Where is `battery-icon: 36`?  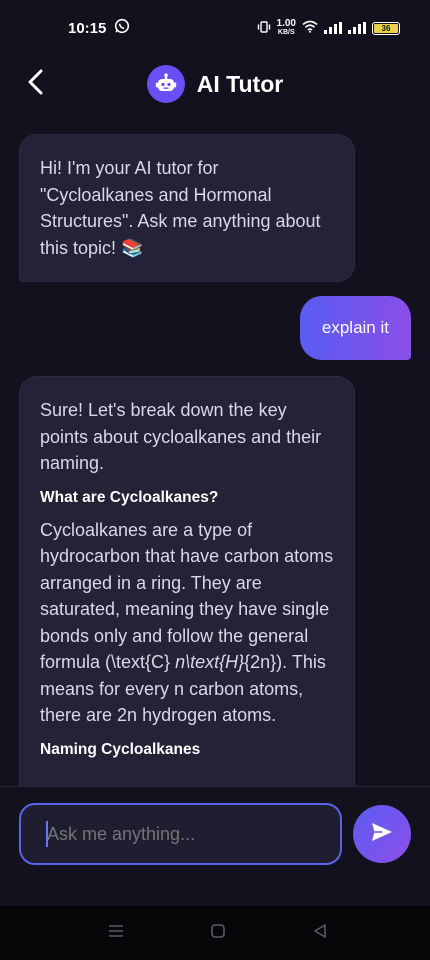
battery-icon: 36 is located at coordinates (386, 28).